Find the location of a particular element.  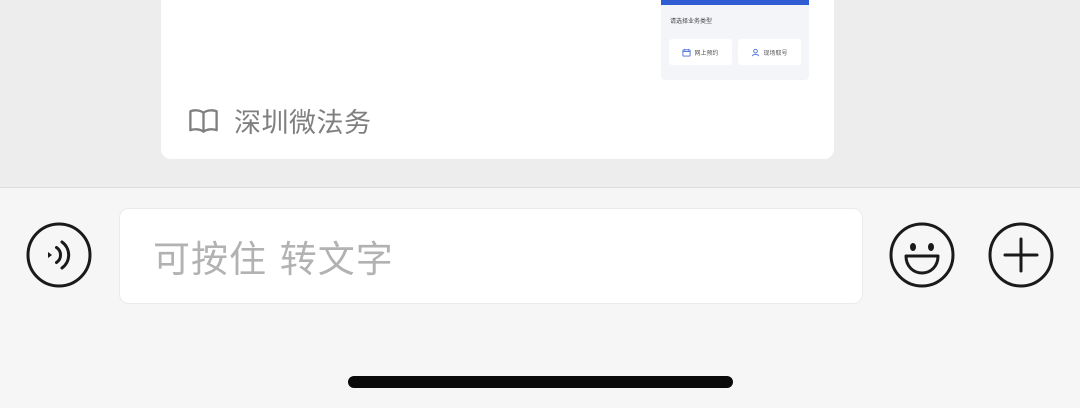

voice-mode-button is located at coordinates (59, 255).